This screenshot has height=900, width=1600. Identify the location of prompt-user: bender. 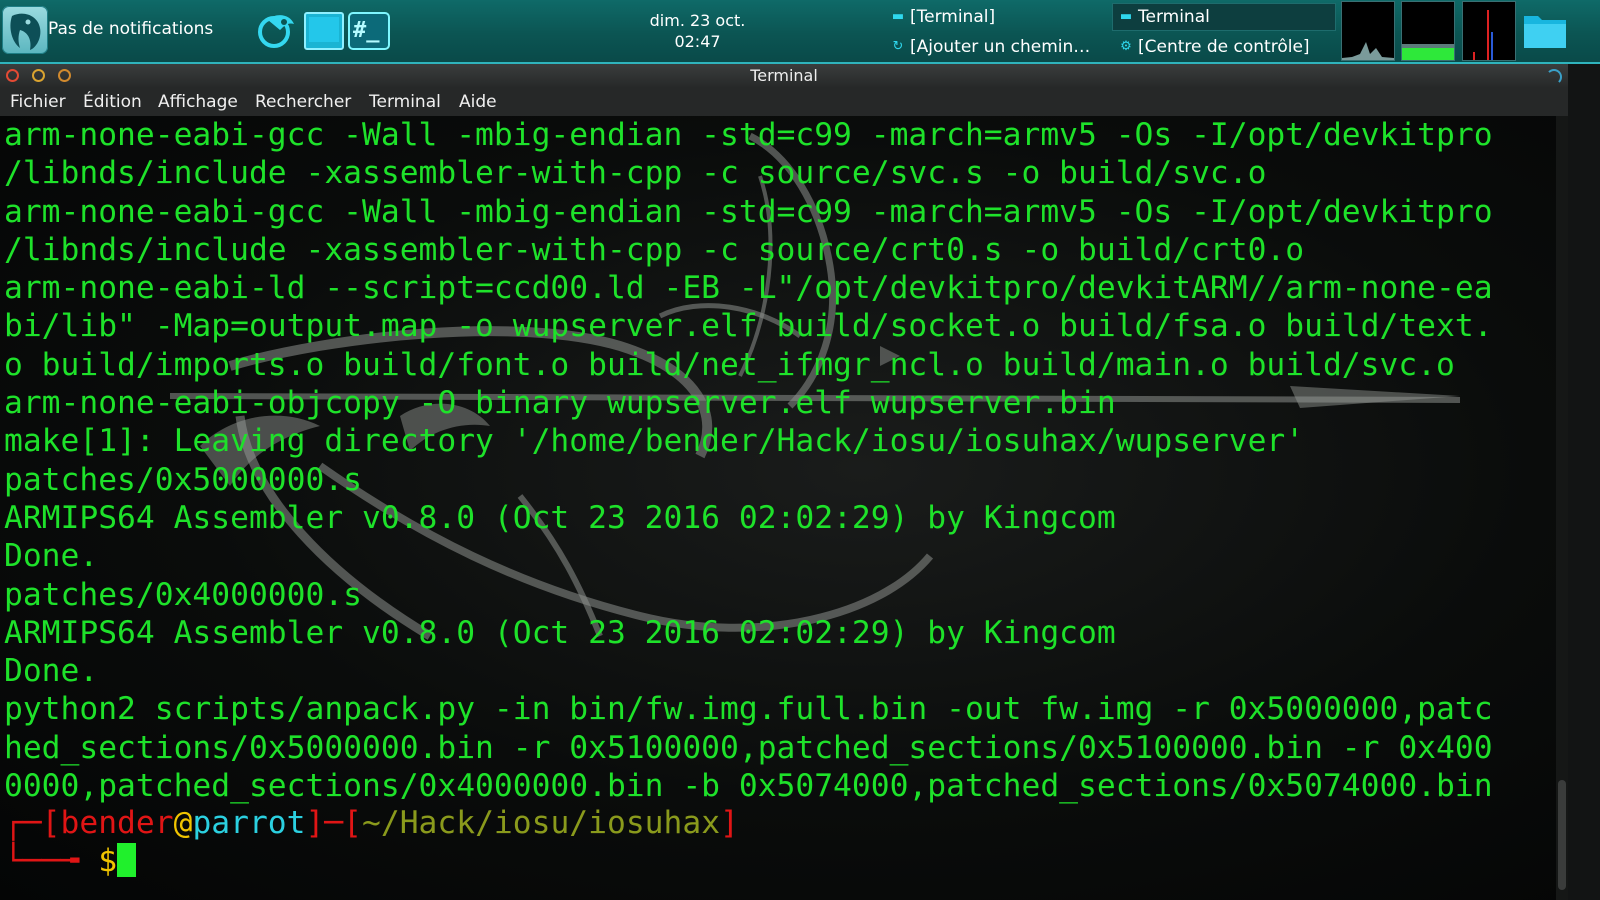
(117, 823).